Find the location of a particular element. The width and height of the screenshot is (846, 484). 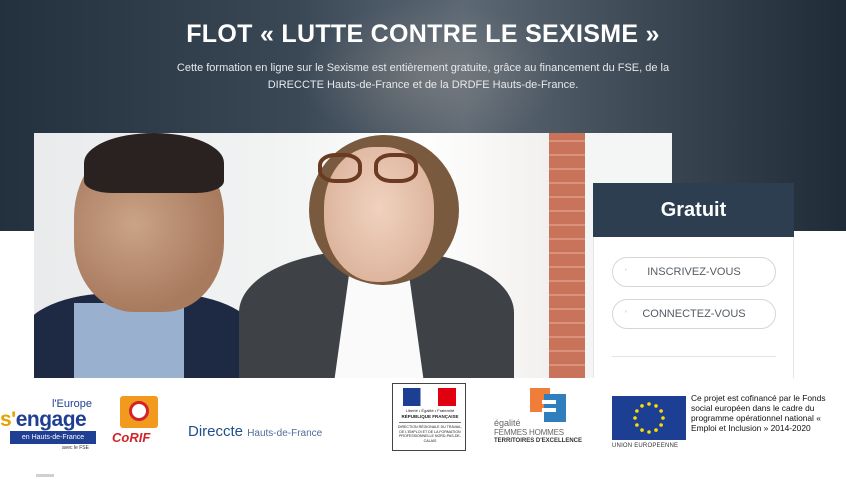

glasses-lens-left is located at coordinates (340, 168).